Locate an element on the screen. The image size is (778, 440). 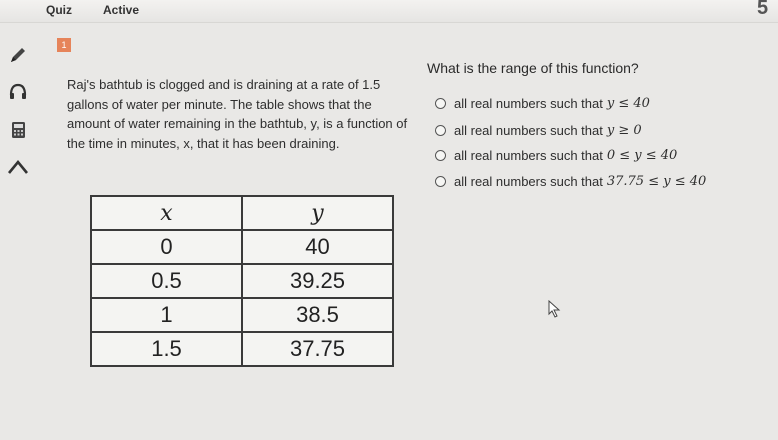
option-math: 0 ≤ y ≤ 40 is located at coordinates (642, 155).